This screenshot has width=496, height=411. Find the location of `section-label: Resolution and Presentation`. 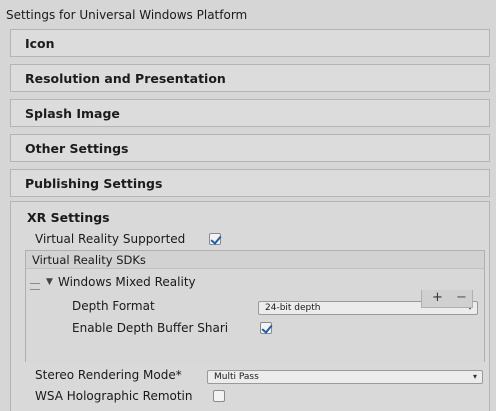

section-label: Resolution and Presentation is located at coordinates (125, 78).